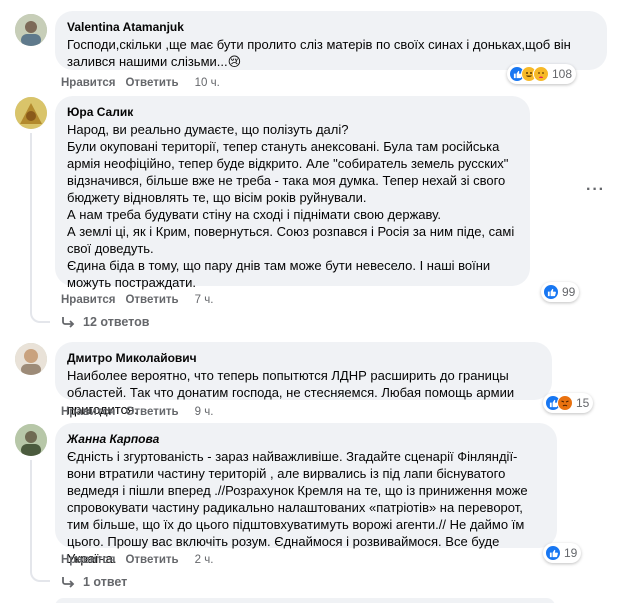  What do you see at coordinates (560, 292) in the screenshot?
I see `reactions-summary: 99` at bounding box center [560, 292].